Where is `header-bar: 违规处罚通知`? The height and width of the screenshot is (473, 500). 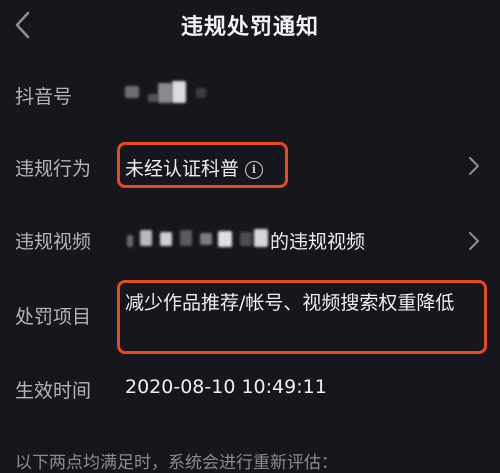 header-bar: 违规处罚通知 is located at coordinates (250, 26).